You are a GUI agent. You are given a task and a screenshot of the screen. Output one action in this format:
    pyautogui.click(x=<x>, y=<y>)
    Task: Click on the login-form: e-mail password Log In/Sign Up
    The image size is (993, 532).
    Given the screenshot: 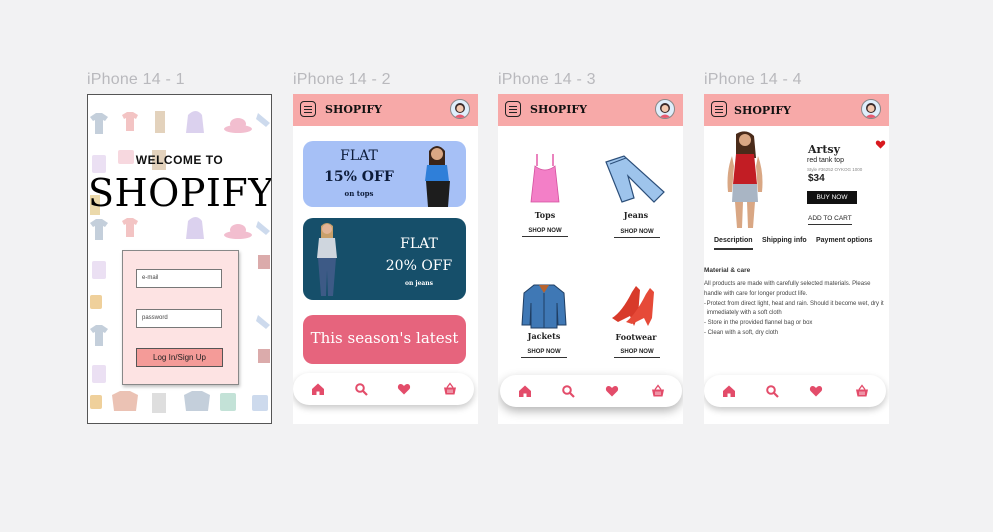 What is the action you would take?
    pyautogui.click(x=180, y=317)
    